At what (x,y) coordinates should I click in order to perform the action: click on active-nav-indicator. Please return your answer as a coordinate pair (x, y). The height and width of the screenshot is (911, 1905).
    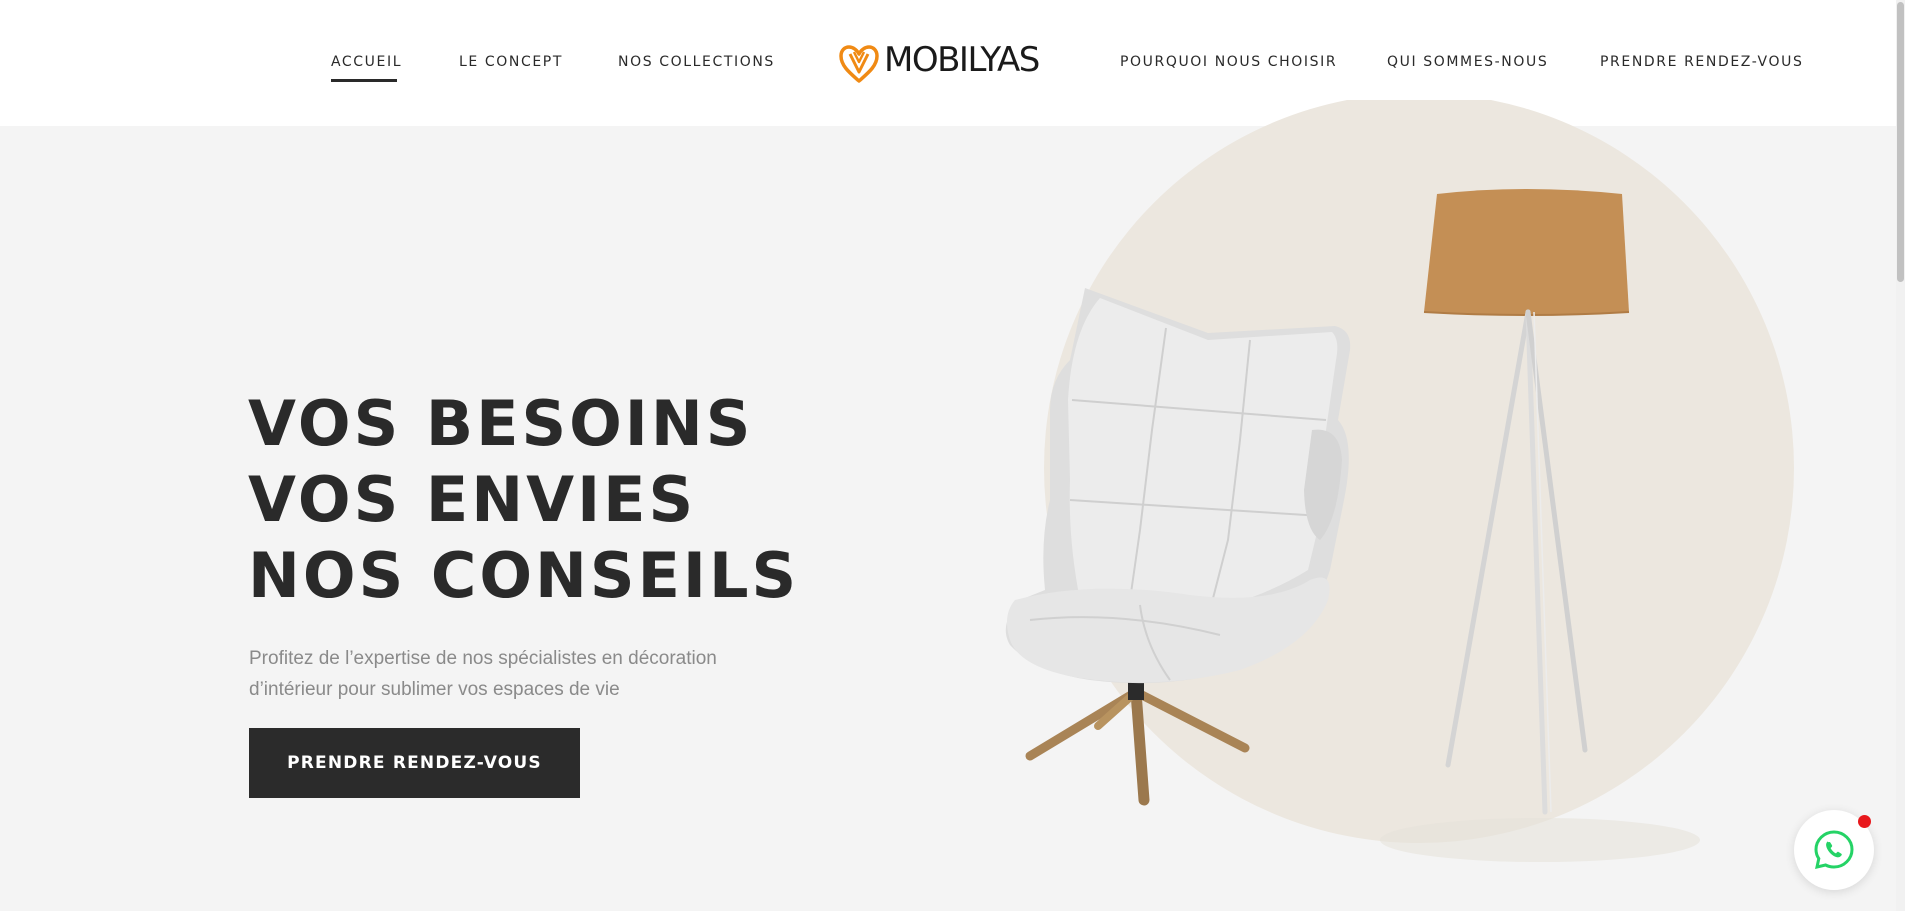
    Looking at the image, I should click on (364, 80).